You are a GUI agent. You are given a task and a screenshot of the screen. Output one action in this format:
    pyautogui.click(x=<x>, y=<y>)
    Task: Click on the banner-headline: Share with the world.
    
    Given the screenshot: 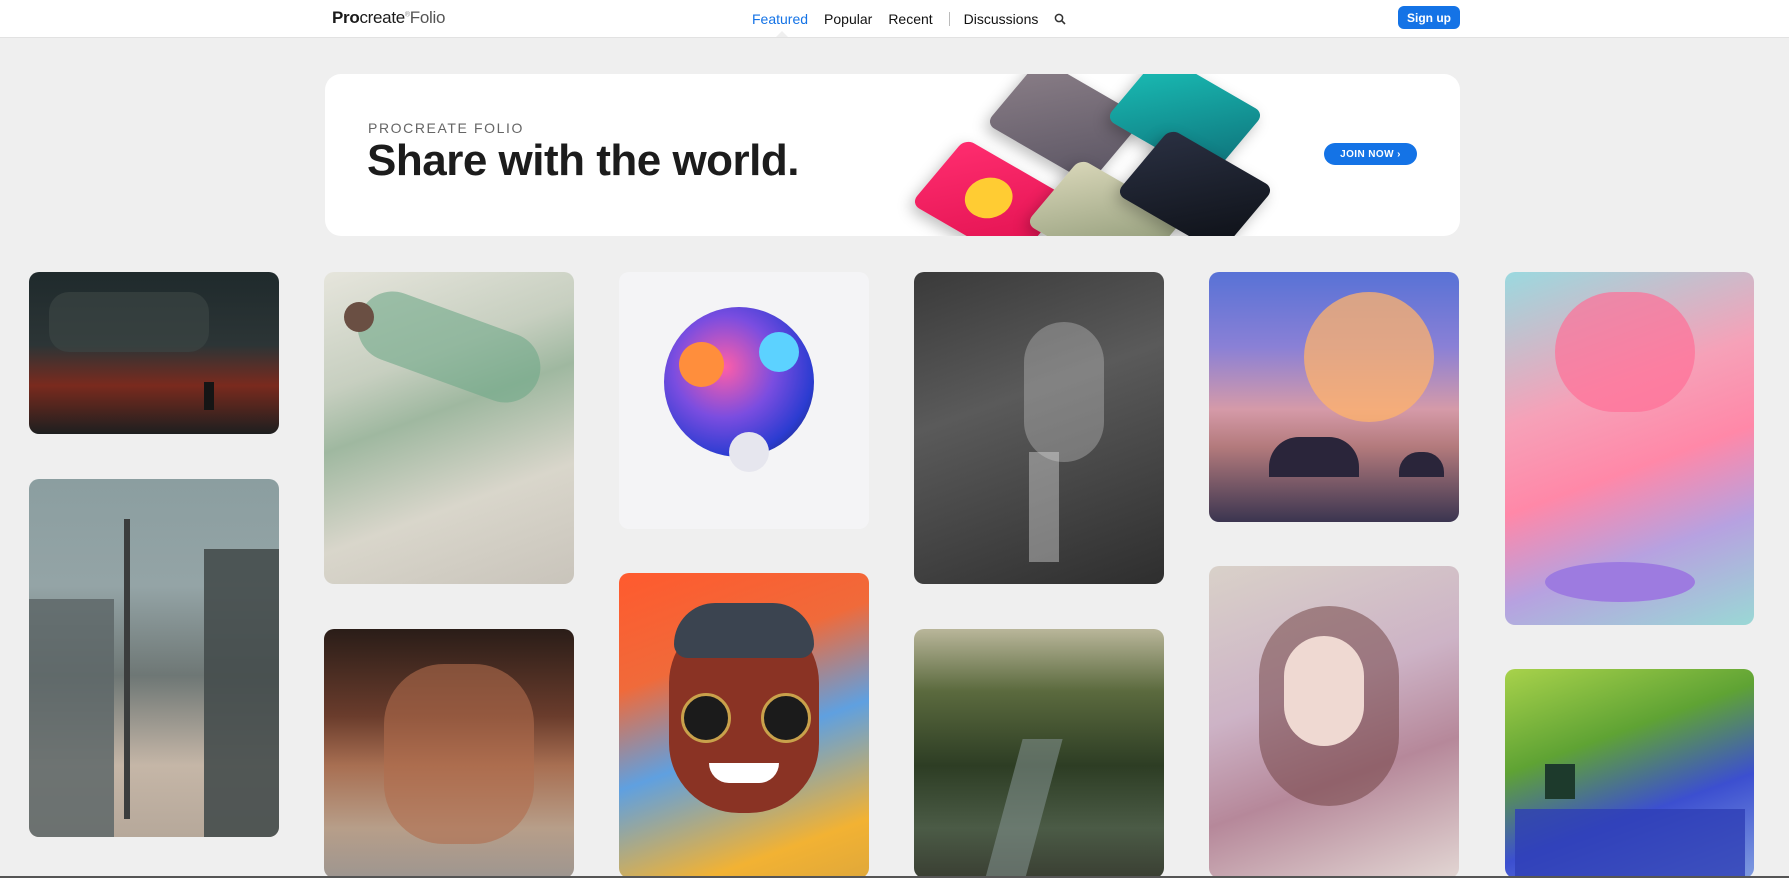 What is the action you would take?
    pyautogui.click(x=583, y=160)
    